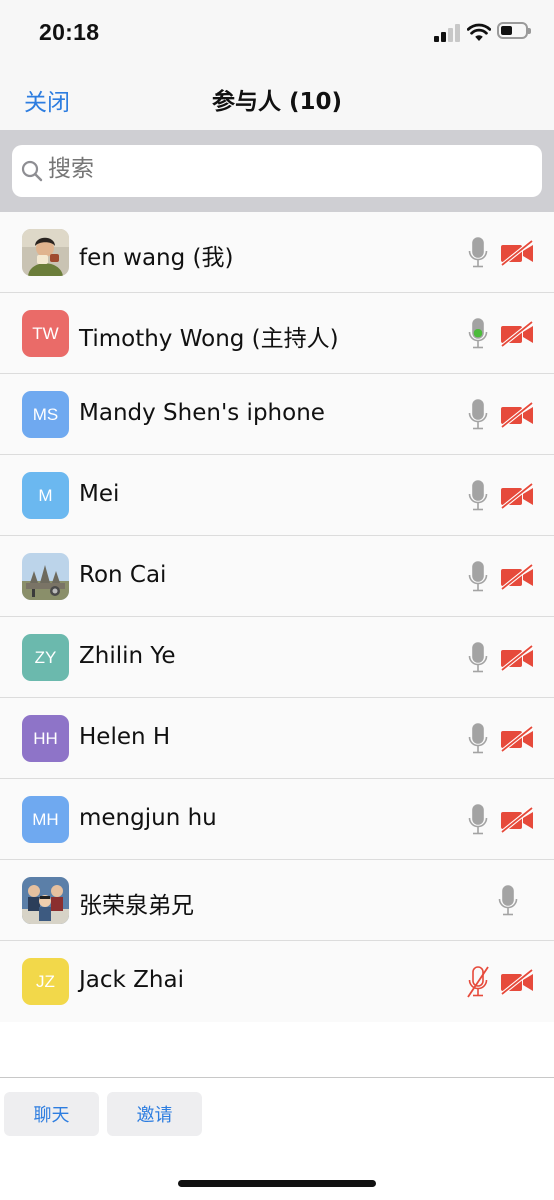  Describe the element at coordinates (45, 657) in the screenshot. I see `avatar: ZY` at that location.